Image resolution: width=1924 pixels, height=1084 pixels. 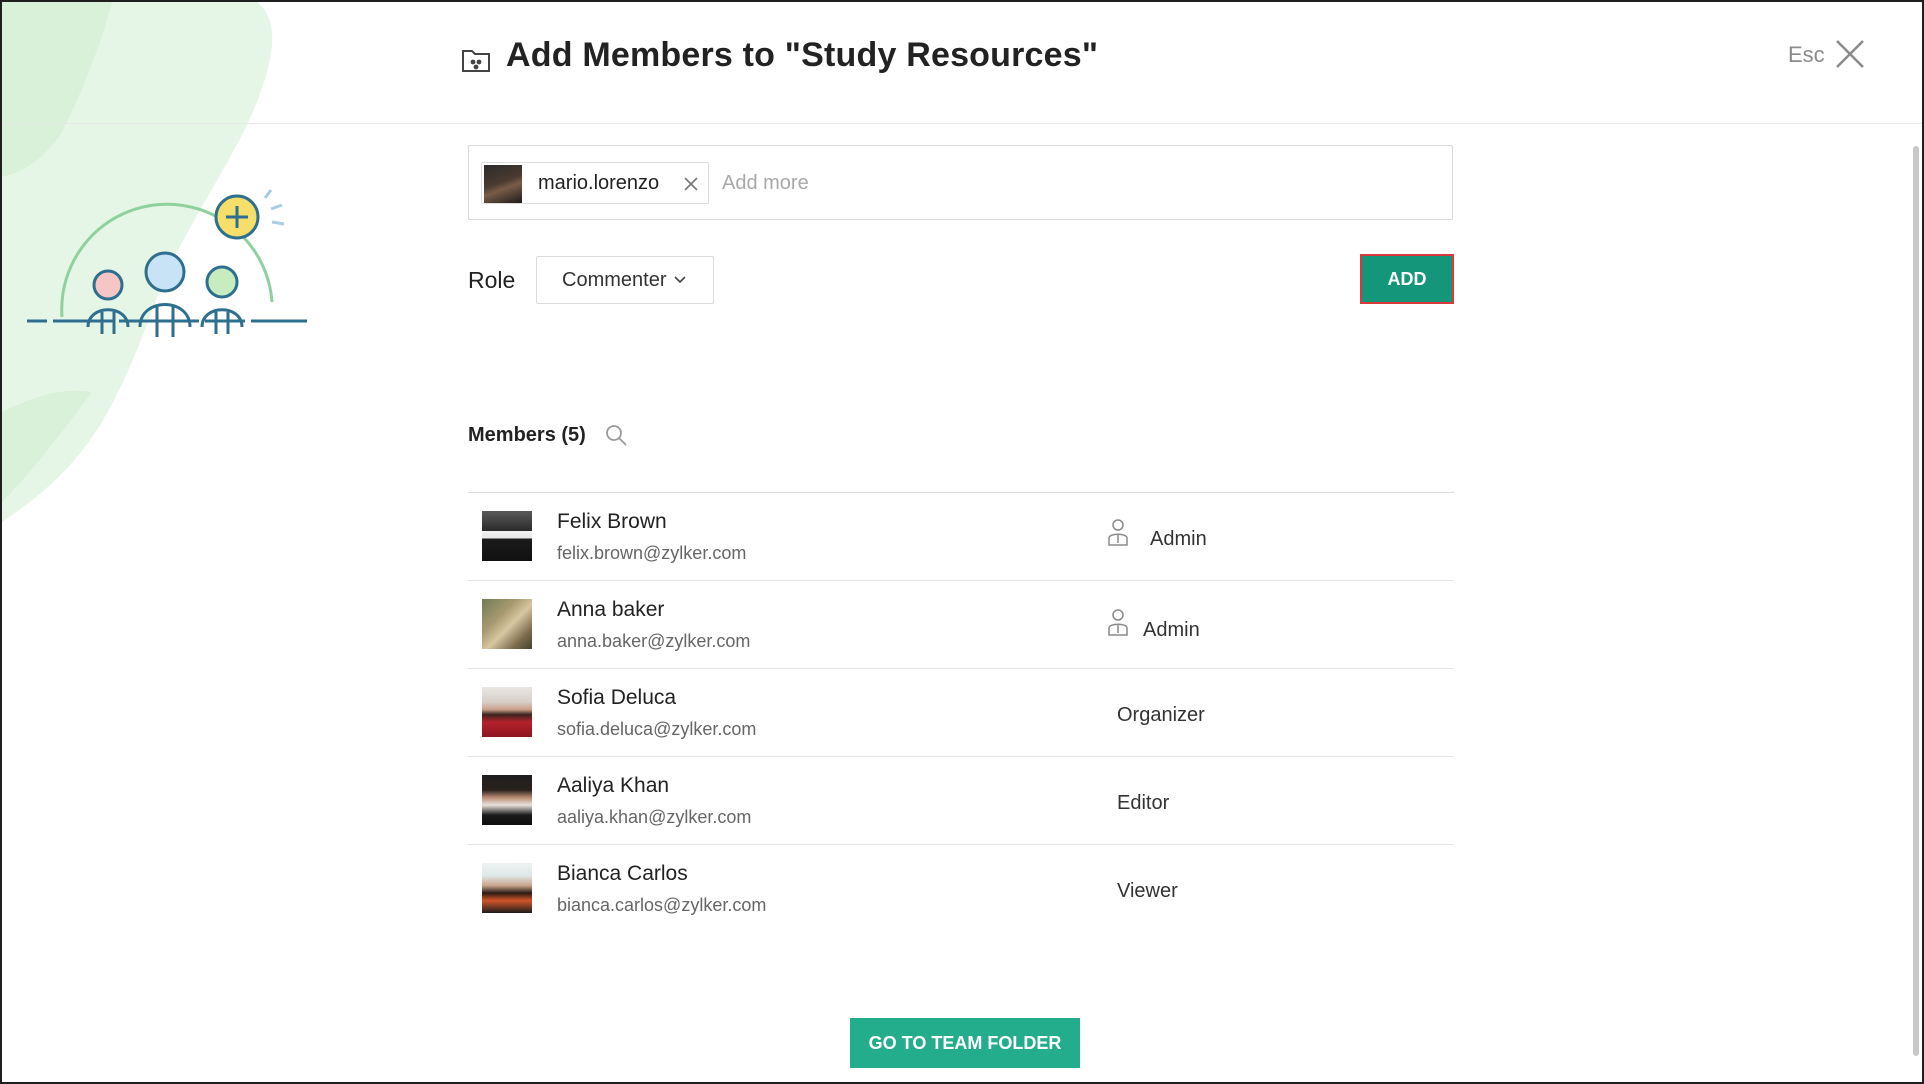 I want to click on member-name: Sofia Deluca, so click(x=617, y=697).